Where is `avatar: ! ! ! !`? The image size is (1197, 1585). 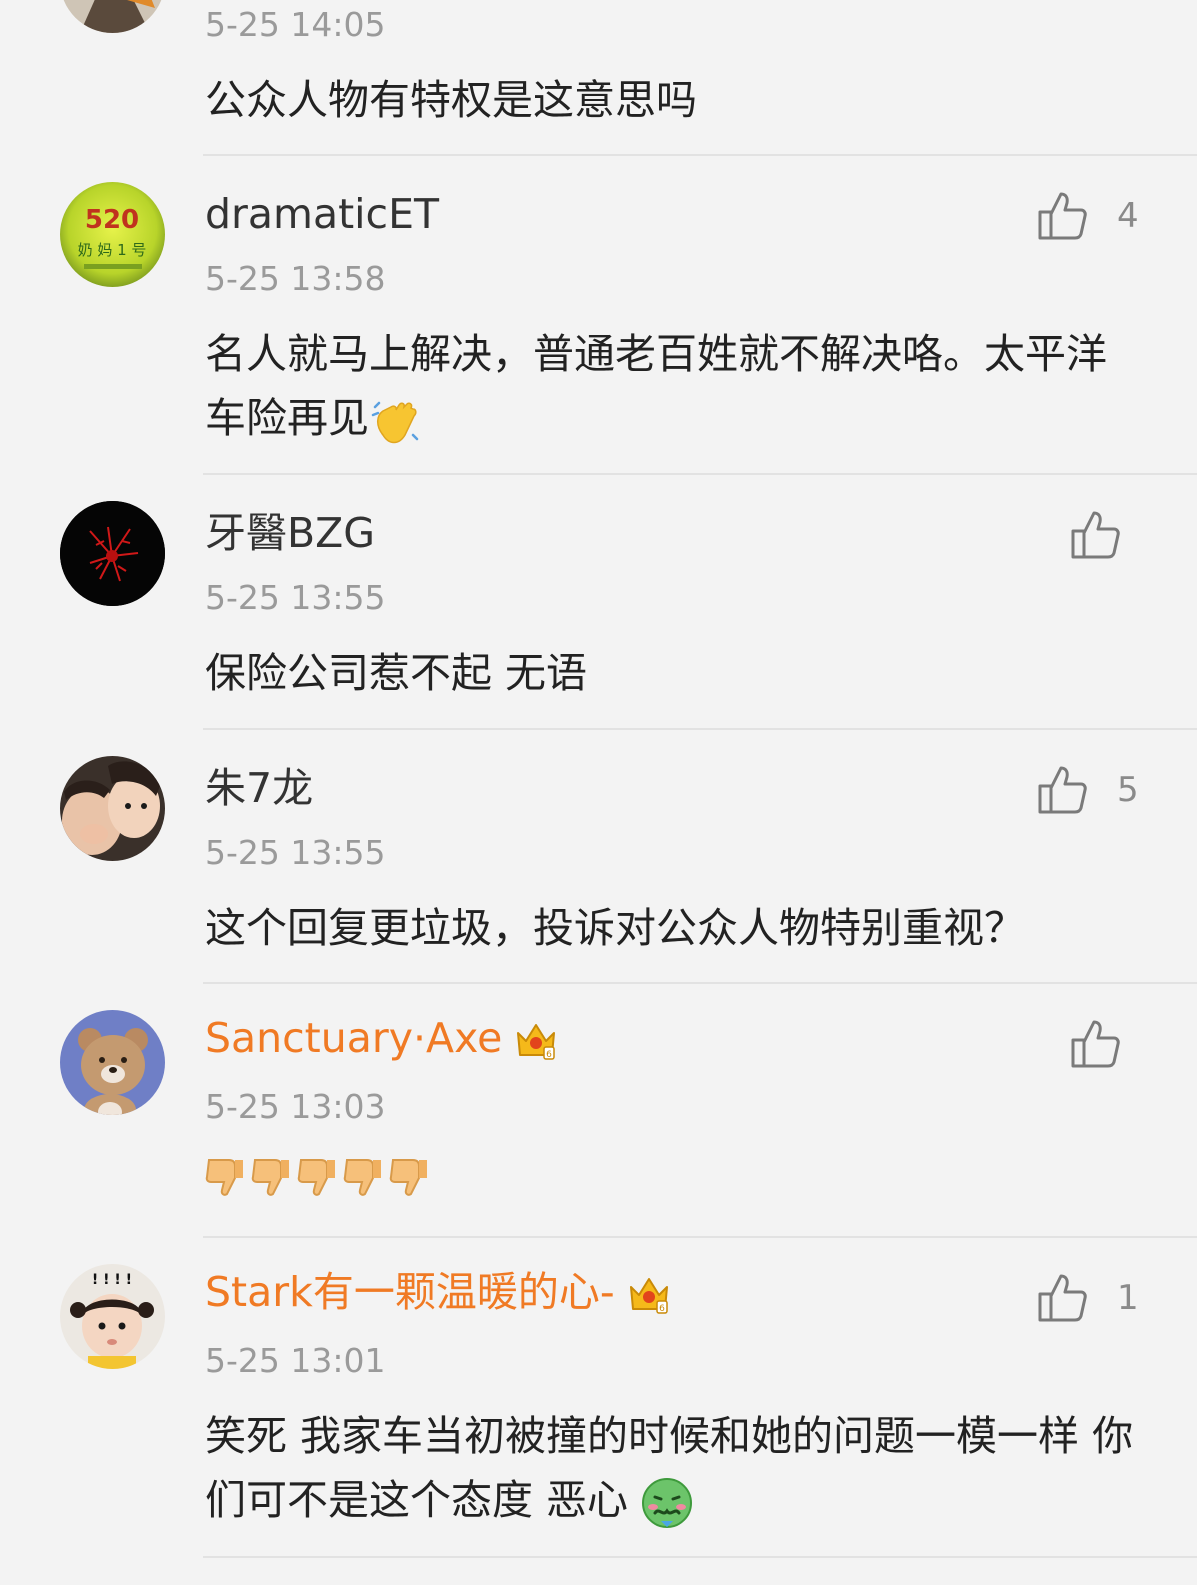
avatar: ! ! ! ! is located at coordinates (112, 1316).